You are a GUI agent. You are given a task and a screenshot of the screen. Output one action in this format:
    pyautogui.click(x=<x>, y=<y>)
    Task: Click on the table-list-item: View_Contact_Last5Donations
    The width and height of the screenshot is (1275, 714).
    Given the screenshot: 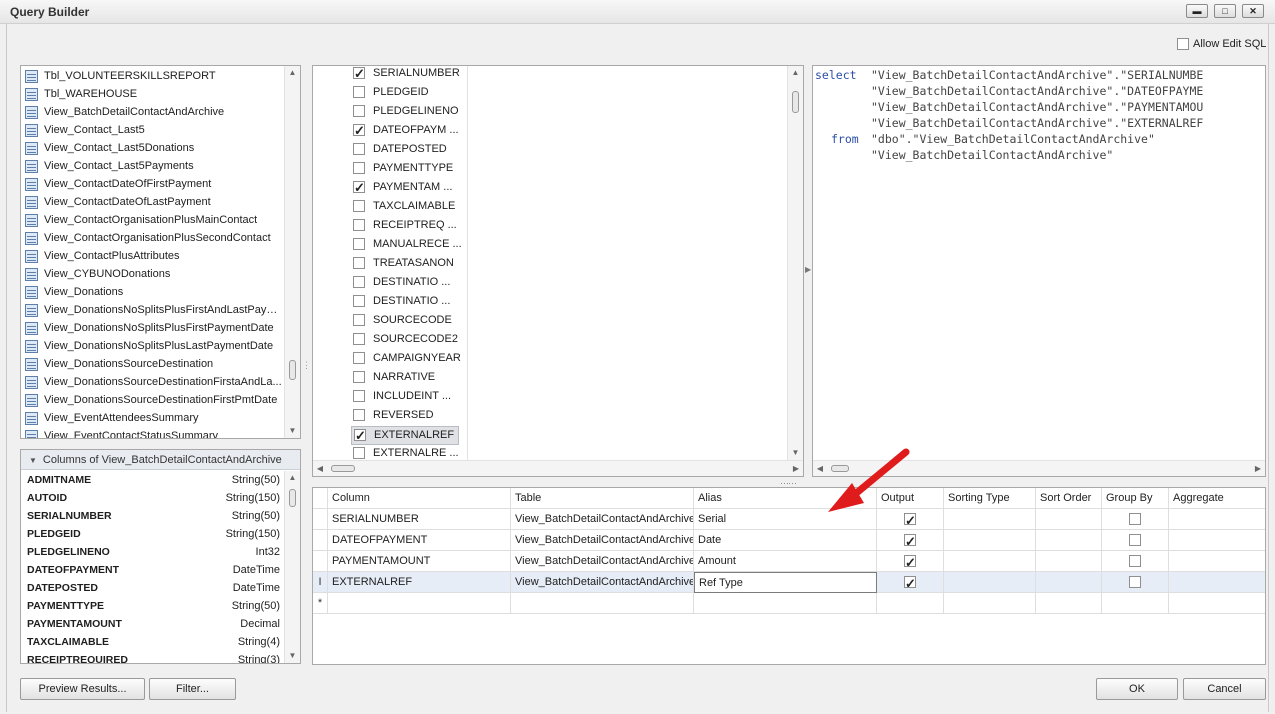 What is the action you would take?
    pyautogui.click(x=152, y=148)
    